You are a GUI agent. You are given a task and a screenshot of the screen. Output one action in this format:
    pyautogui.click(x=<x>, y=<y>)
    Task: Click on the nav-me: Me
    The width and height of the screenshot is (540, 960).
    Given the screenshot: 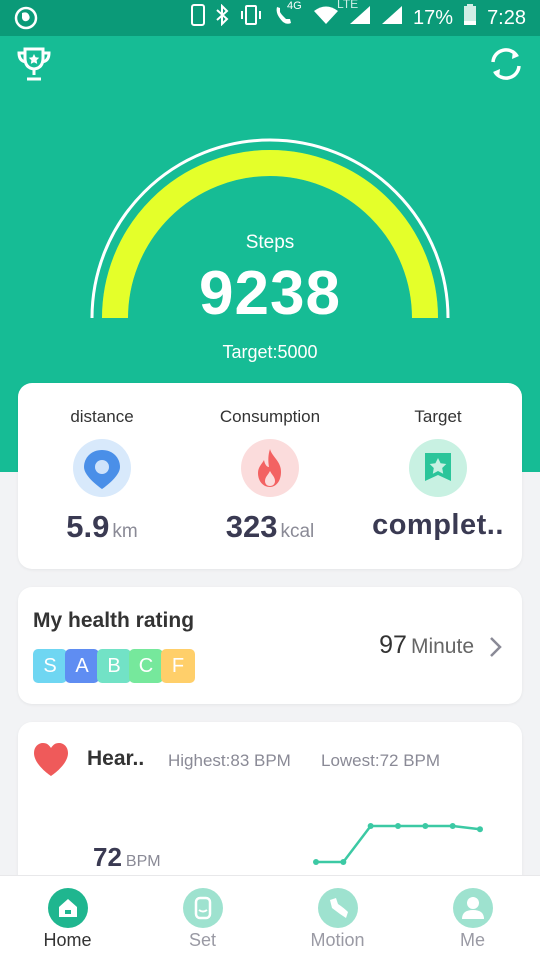 What is the action you would take?
    pyautogui.click(x=472, y=918)
    